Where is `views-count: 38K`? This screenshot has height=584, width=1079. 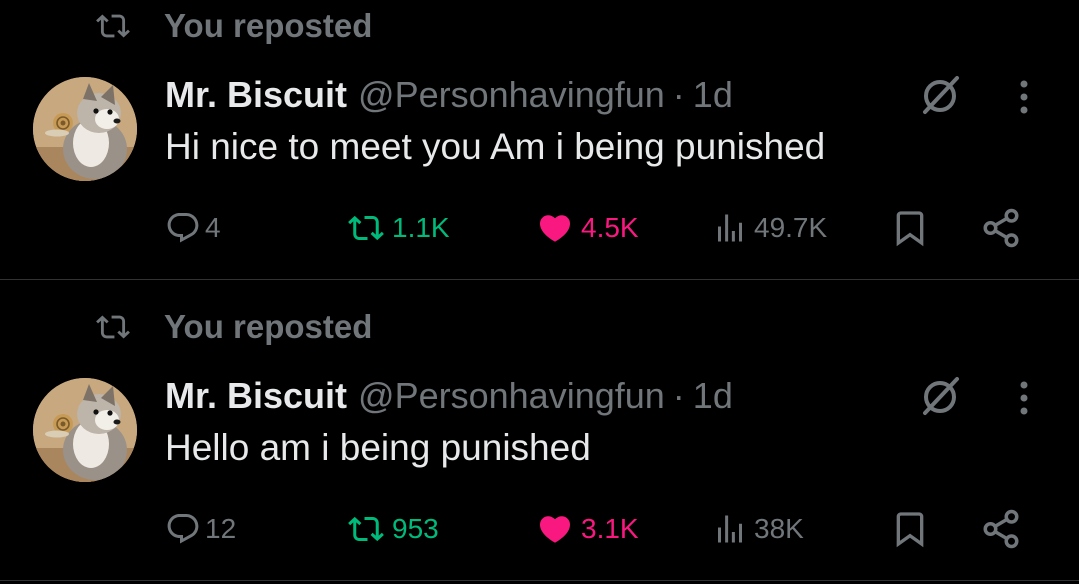 views-count: 38K is located at coordinates (779, 528).